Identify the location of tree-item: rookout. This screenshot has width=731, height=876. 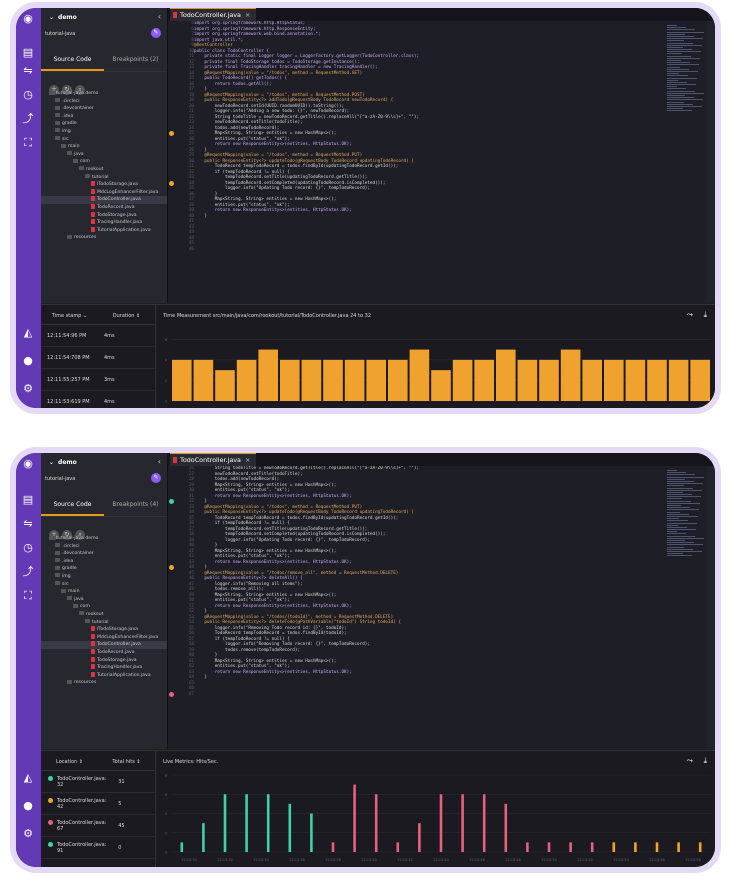
(104, 615).